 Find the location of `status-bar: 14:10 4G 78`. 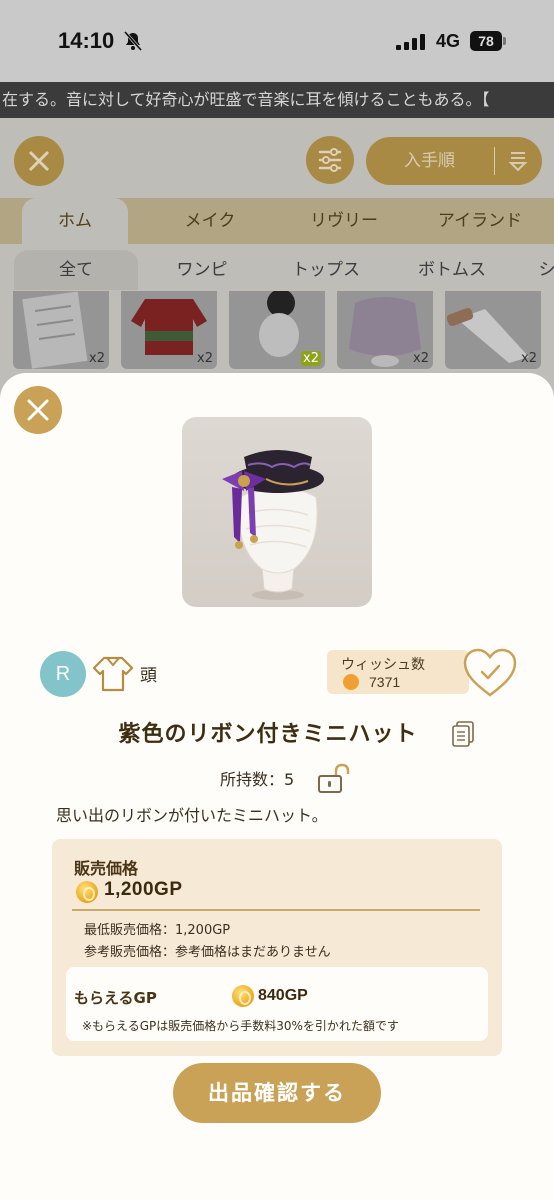

status-bar: 14:10 4G 78 is located at coordinates (277, 41).